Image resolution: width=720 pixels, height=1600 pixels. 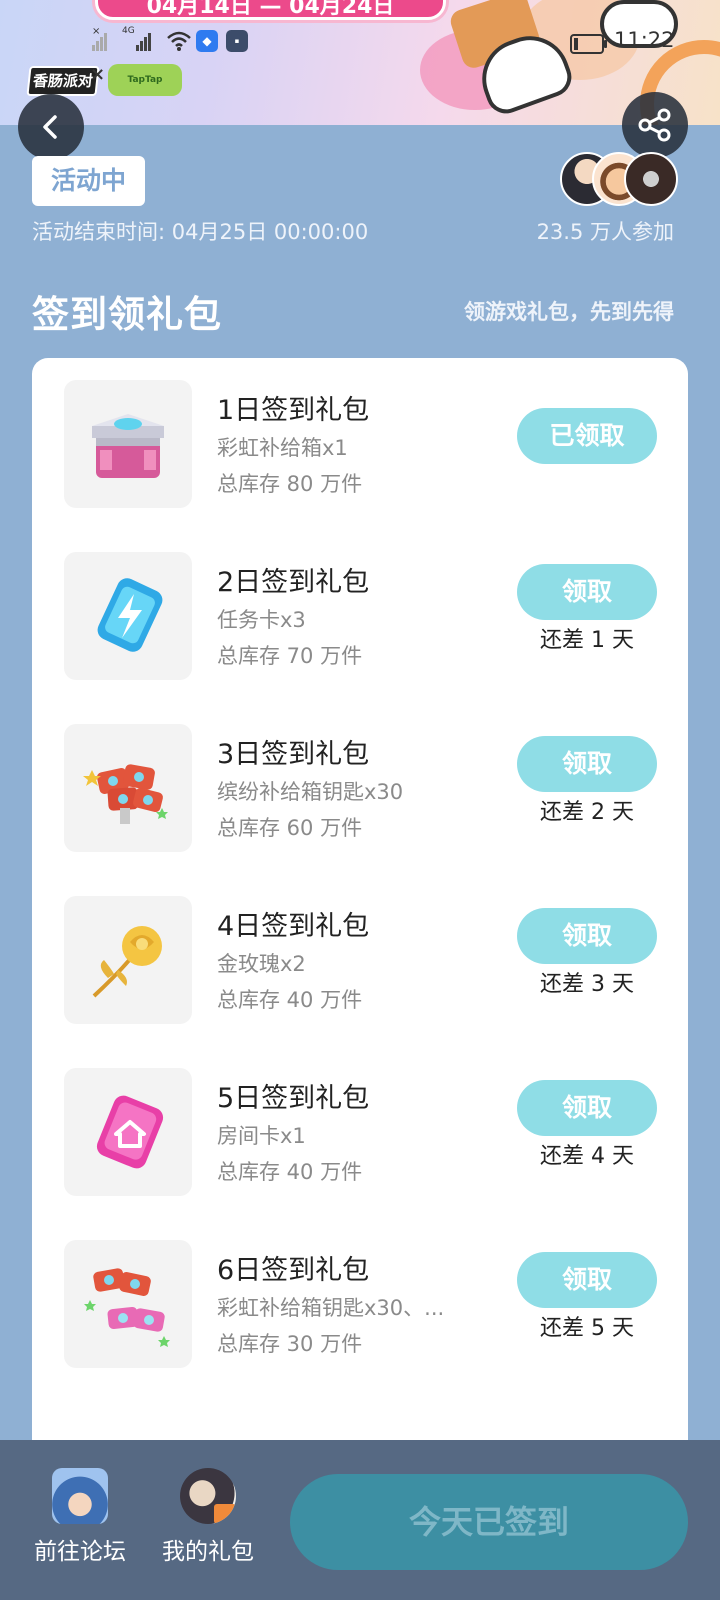 I want to click on game-logo: 香肠派对, so click(x=63, y=81).